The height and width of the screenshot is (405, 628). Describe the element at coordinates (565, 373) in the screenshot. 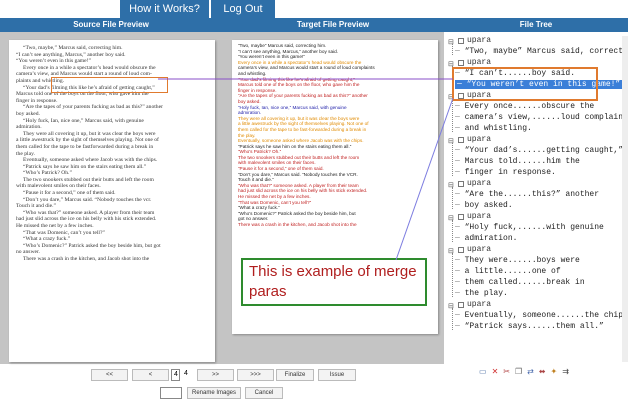

I see `merge-icon: ⇉` at that location.